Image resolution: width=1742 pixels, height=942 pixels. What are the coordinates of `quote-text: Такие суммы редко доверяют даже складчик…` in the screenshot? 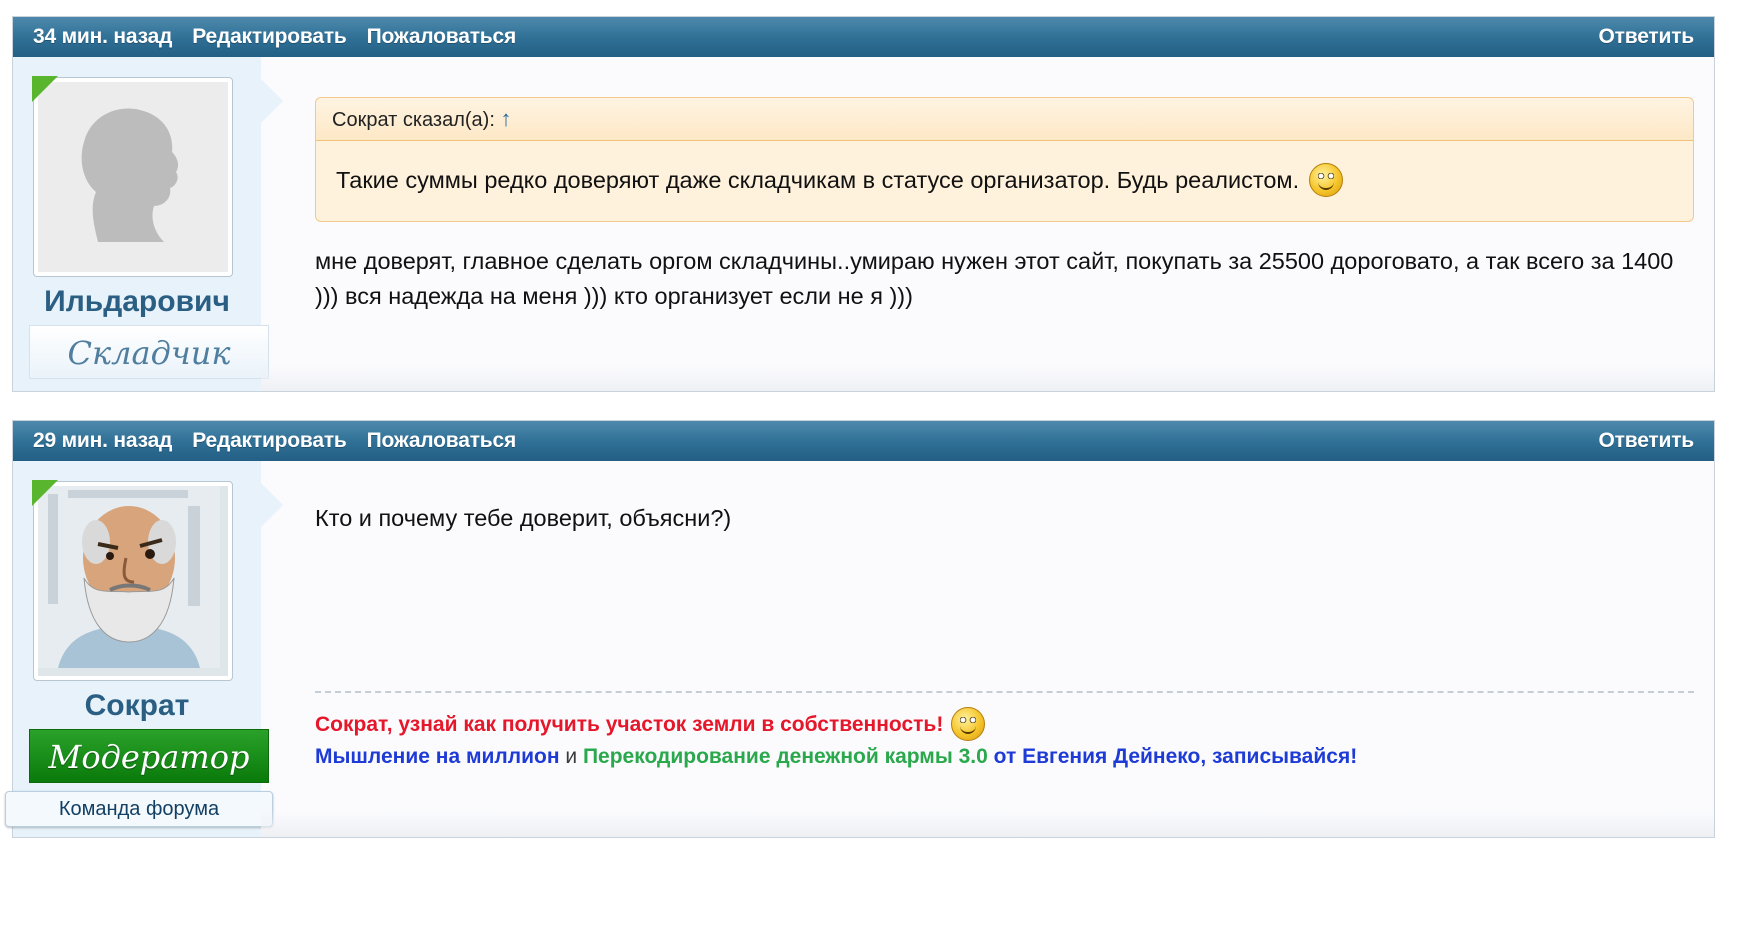 It's located at (818, 179).